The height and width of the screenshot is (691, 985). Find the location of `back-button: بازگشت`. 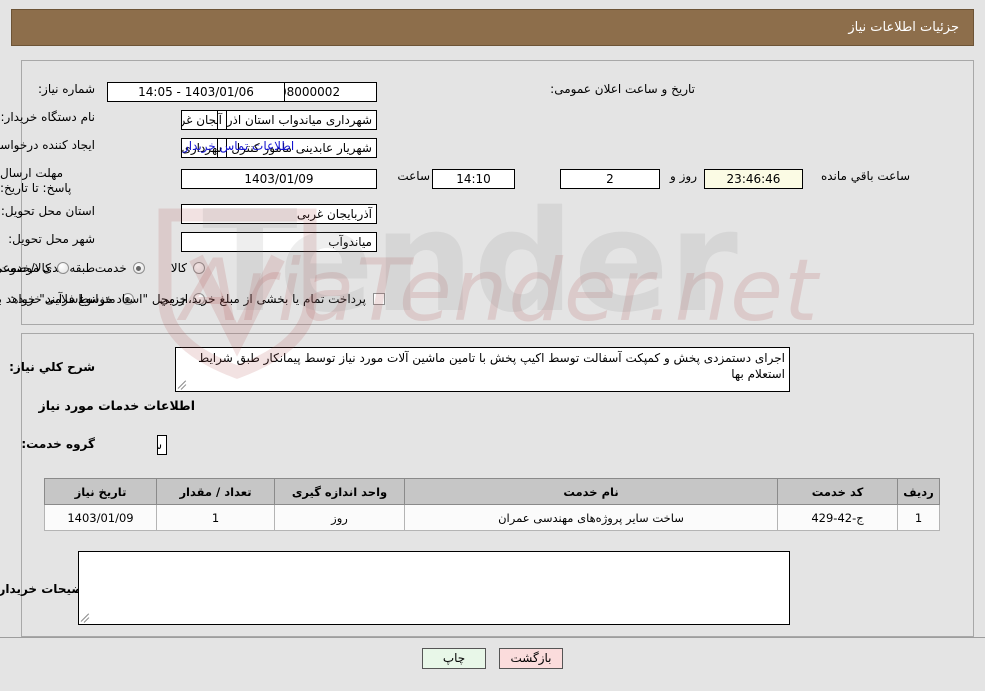

back-button: بازگشت is located at coordinates (531, 658).